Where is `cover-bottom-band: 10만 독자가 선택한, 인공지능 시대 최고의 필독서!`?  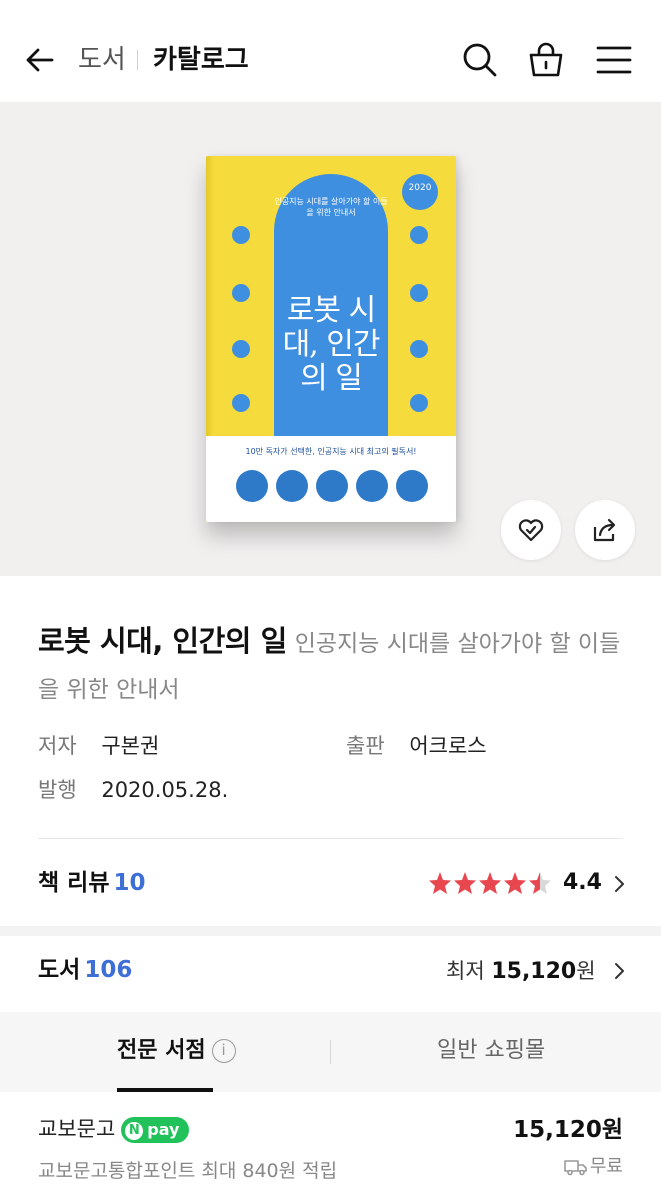 cover-bottom-band: 10만 독자가 선택한, 인공지능 시대 최고의 필독서! is located at coordinates (331, 479).